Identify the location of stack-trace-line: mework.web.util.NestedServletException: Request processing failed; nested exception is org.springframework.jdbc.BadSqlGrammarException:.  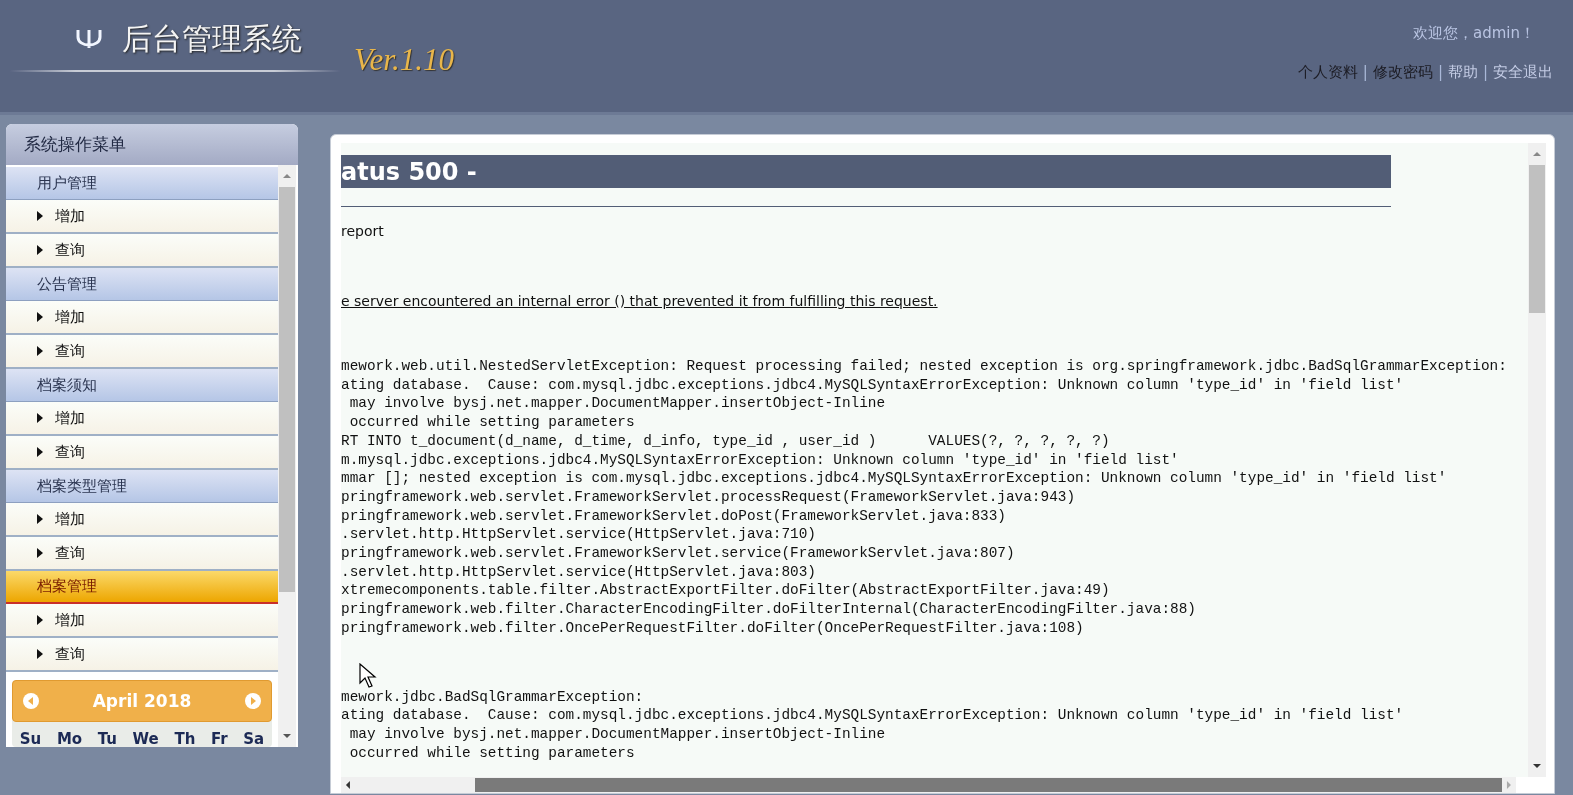
(924, 366).